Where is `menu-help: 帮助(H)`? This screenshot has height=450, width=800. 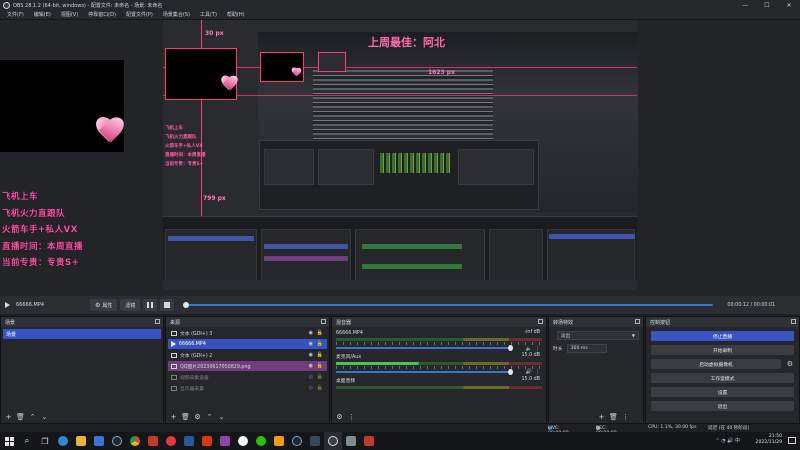
menu-help: 帮助(H) is located at coordinates (236, 14).